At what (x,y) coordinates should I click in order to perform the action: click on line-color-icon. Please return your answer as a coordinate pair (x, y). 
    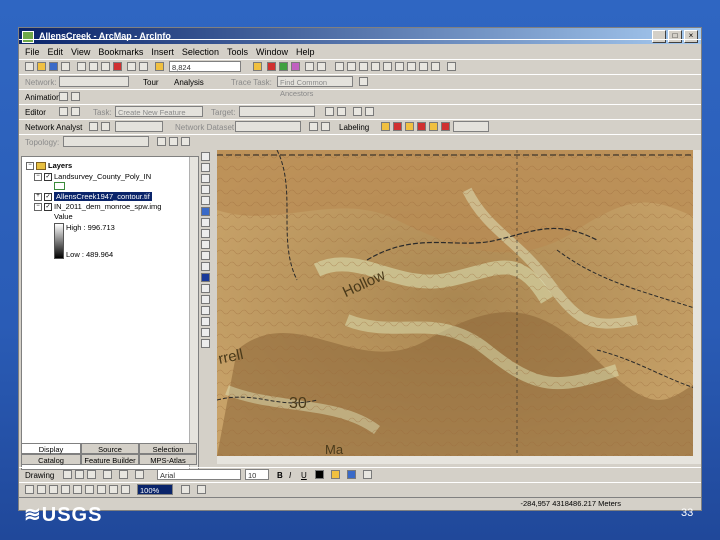
    Looking at the image, I should click on (351, 474).